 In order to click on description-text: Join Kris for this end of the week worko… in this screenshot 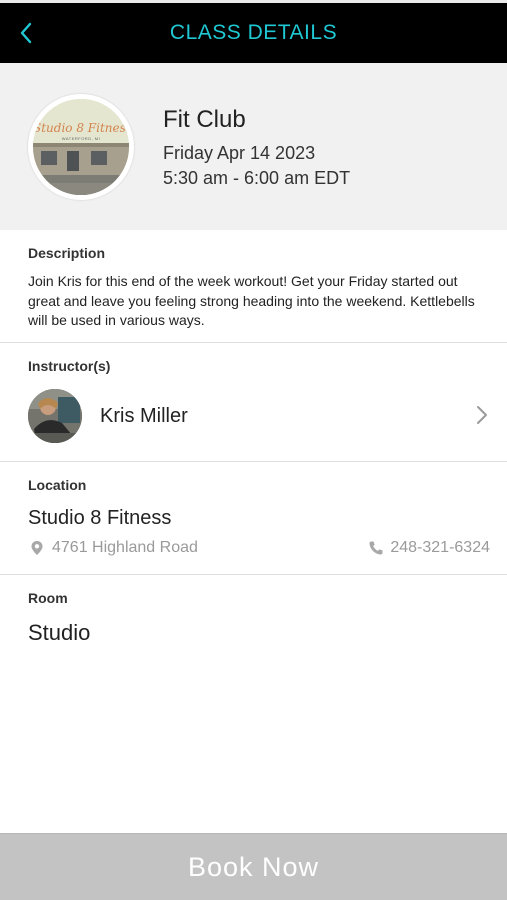, I will do `click(251, 300)`.